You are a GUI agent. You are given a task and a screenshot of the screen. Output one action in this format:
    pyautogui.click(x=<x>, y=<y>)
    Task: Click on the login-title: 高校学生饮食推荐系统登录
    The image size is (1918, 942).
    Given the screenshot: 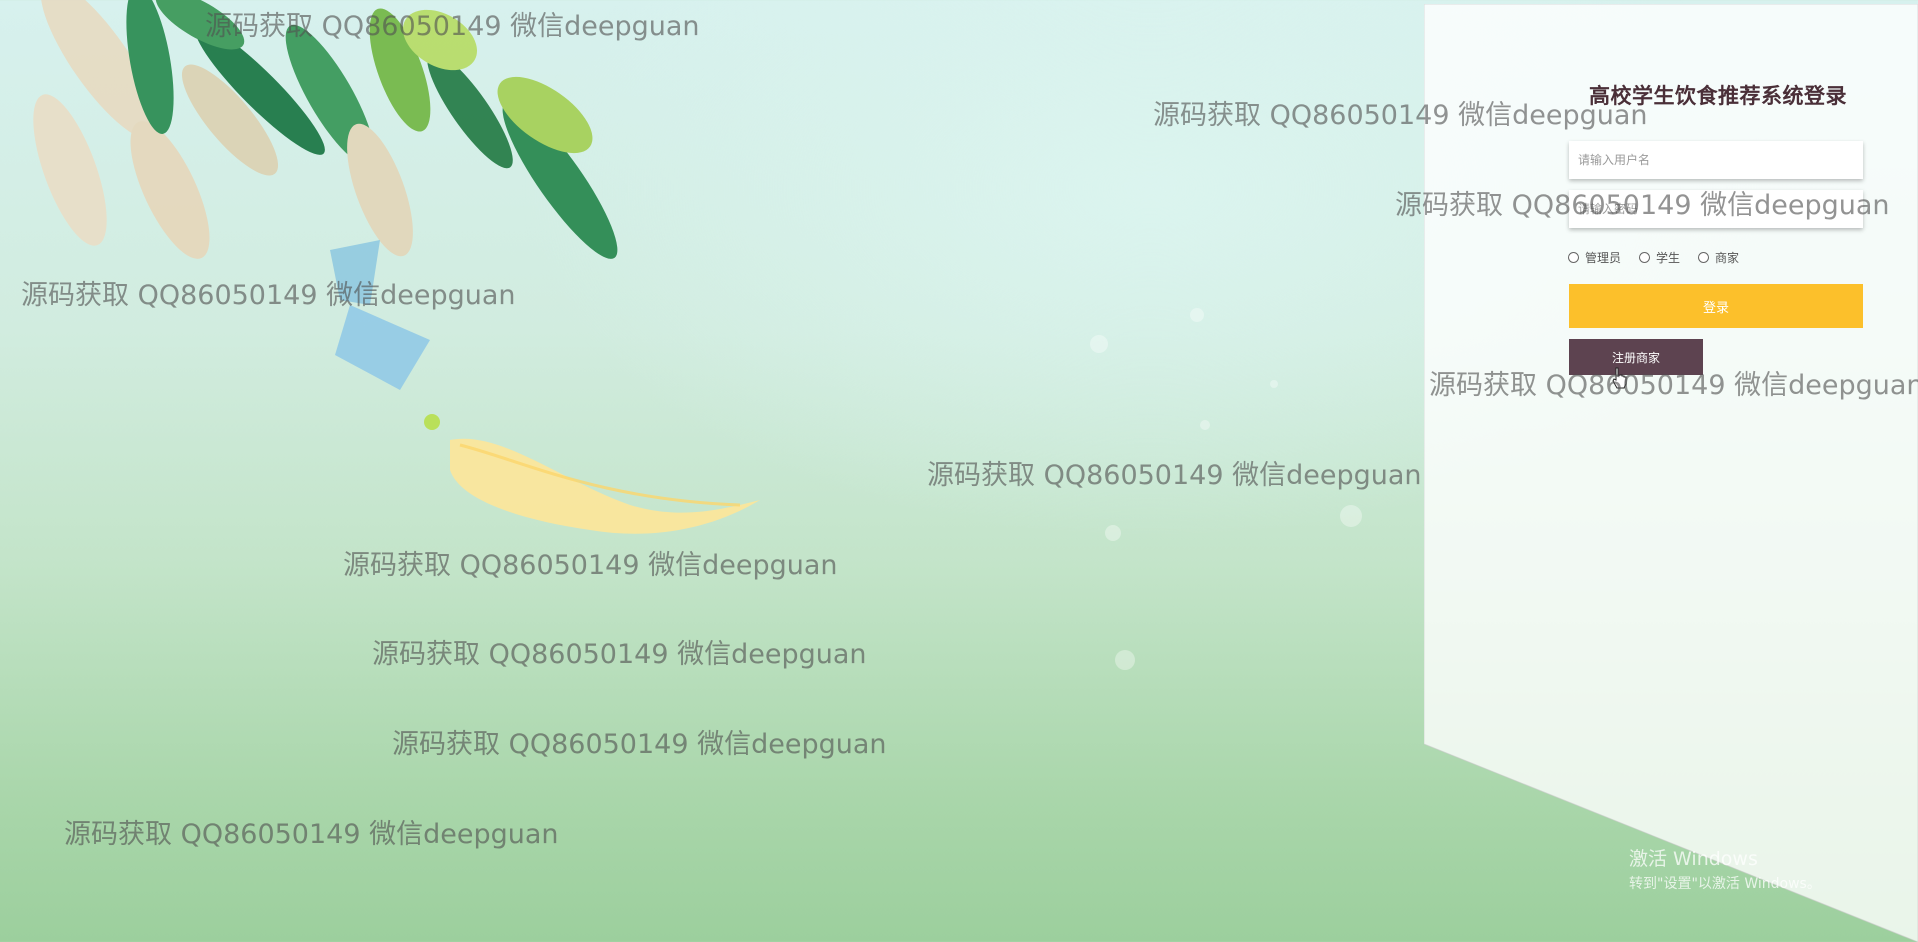 What is the action you would take?
    pyautogui.click(x=1718, y=96)
    